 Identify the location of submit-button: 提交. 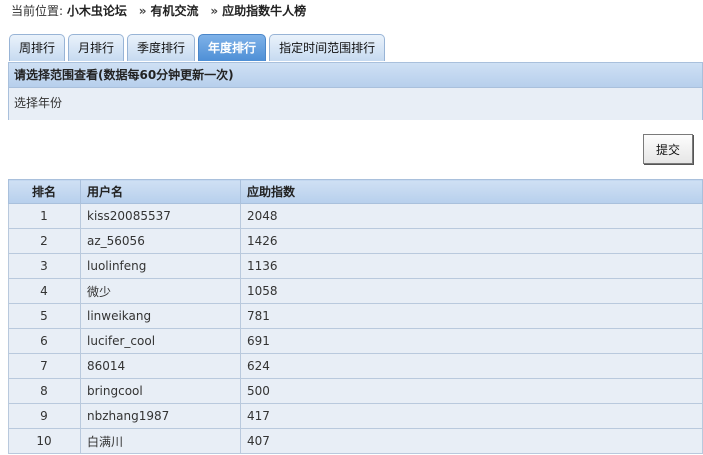
(668, 149).